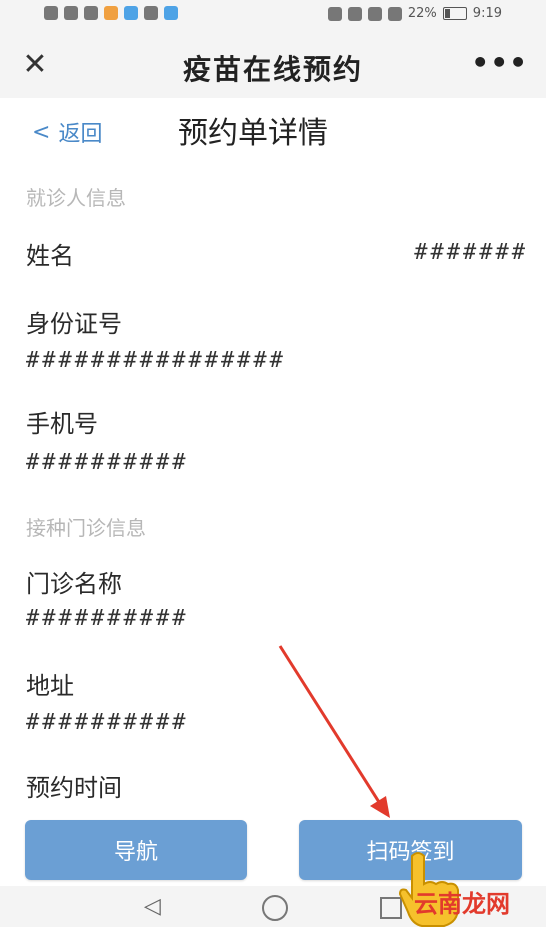  I want to click on nfc-icon, so click(354, 13).